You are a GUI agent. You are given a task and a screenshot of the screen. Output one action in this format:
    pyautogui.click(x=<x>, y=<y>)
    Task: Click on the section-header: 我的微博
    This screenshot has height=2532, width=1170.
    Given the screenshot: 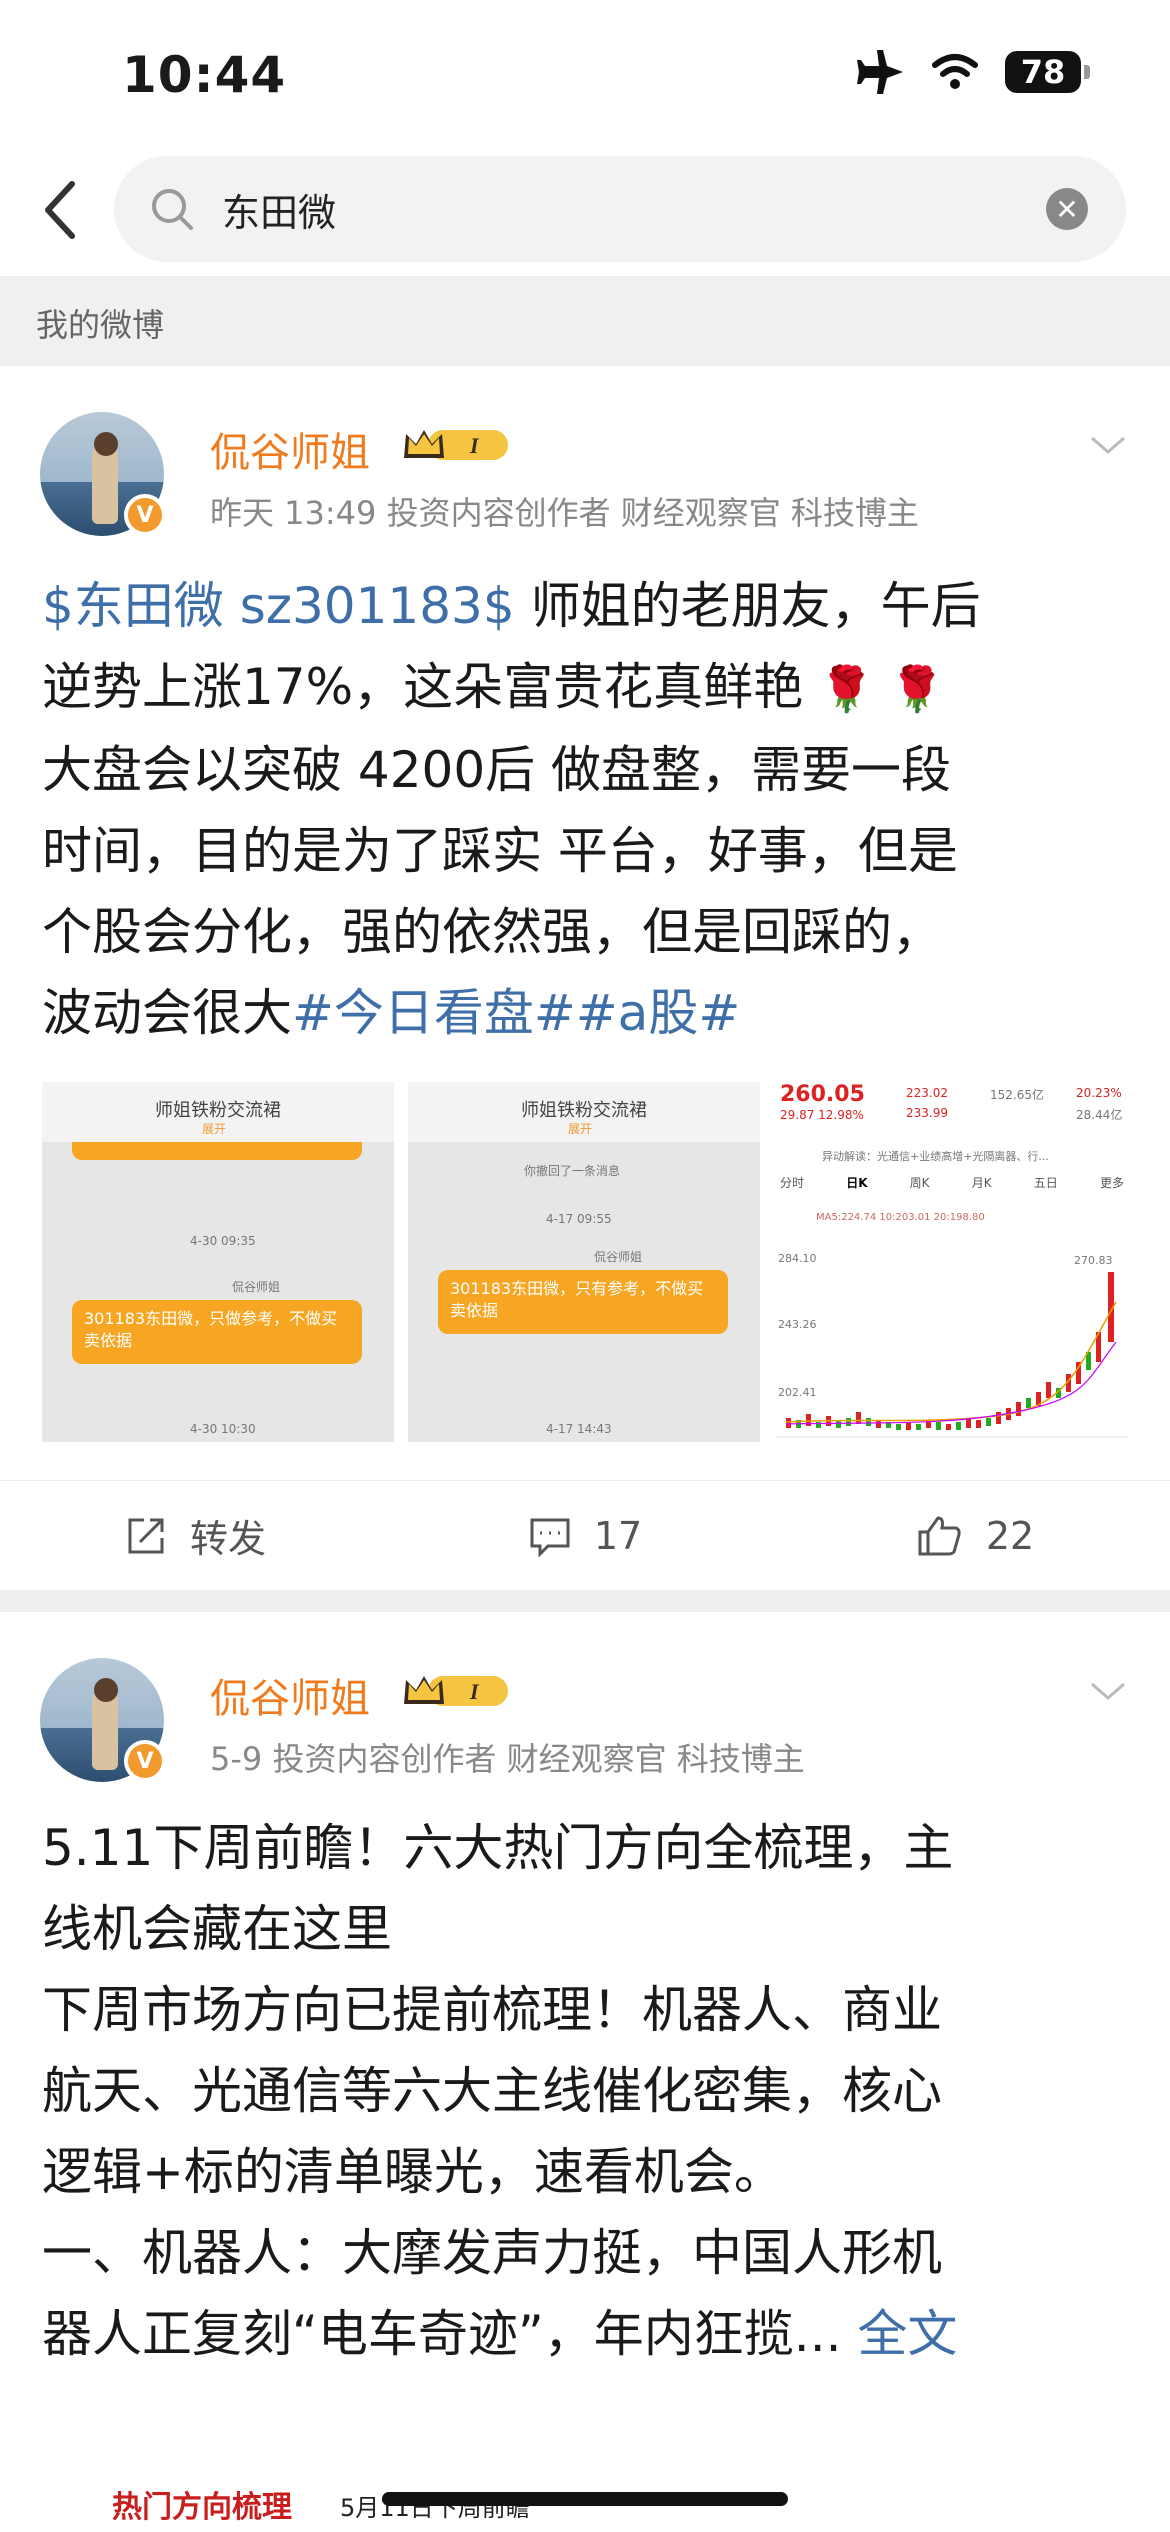 What is the action you would take?
    pyautogui.click(x=585, y=321)
    